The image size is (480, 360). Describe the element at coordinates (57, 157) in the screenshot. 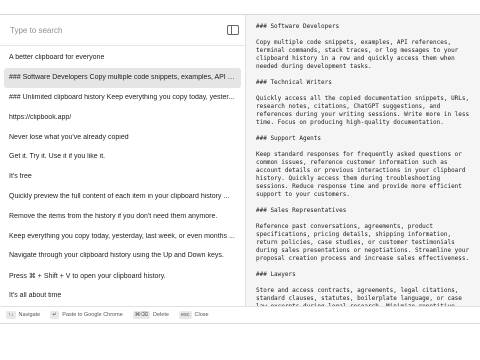

I see `history-item-text: Get it. Try it. Use it if you like it.` at that location.